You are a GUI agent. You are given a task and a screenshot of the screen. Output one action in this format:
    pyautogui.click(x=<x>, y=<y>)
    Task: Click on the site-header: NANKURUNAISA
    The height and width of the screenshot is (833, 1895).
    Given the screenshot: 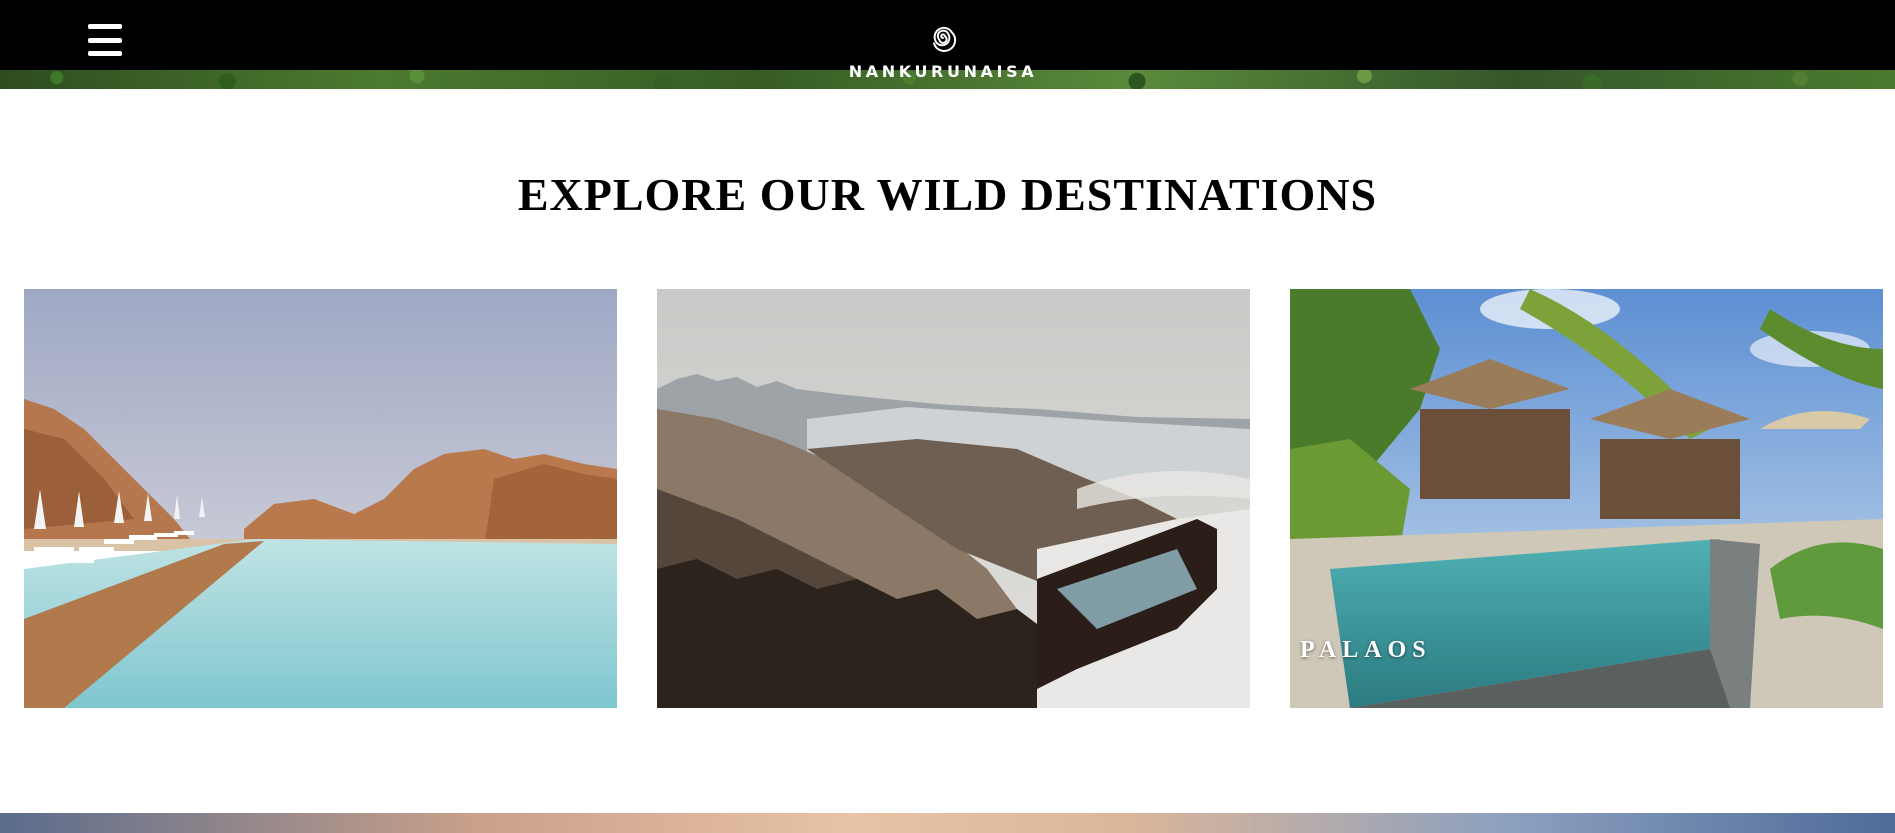 What is the action you would take?
    pyautogui.click(x=947, y=44)
    